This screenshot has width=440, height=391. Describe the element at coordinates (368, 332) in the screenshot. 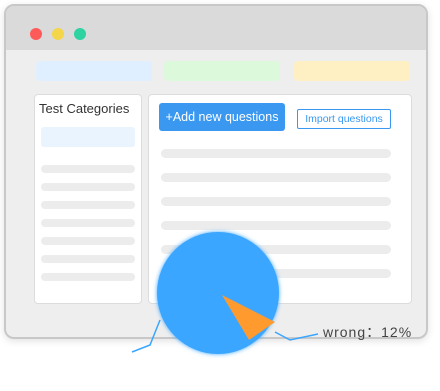

I see `pie-wrong-label: wrong：12%` at that location.